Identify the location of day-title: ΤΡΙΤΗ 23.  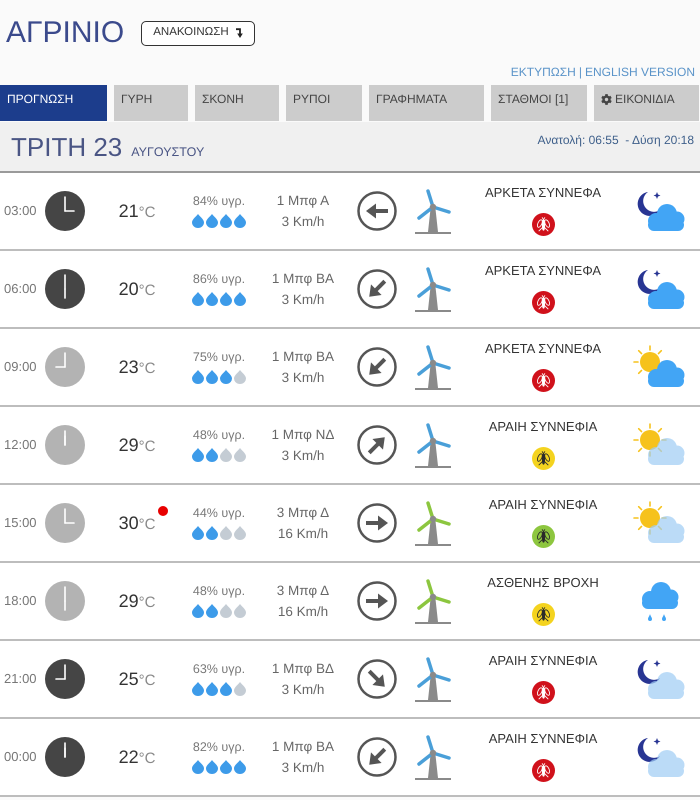
(66, 147).